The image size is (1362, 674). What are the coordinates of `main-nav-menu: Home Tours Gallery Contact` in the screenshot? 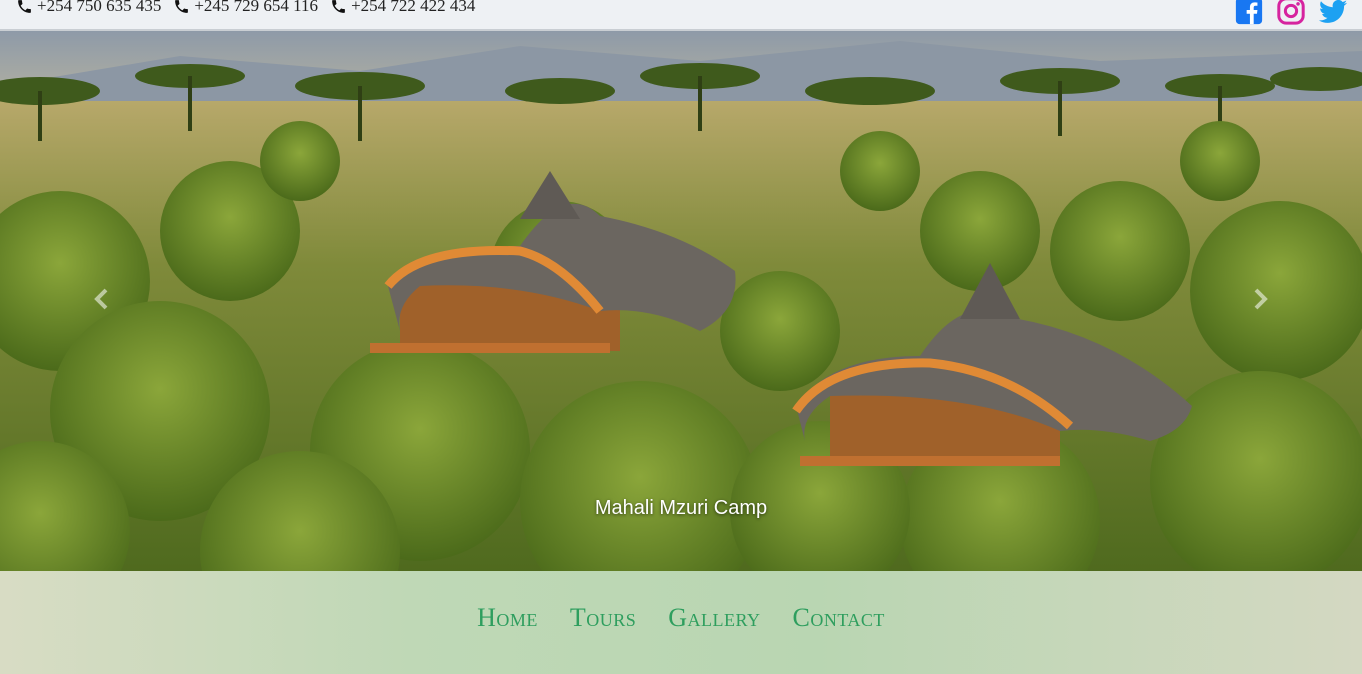 It's located at (681, 618).